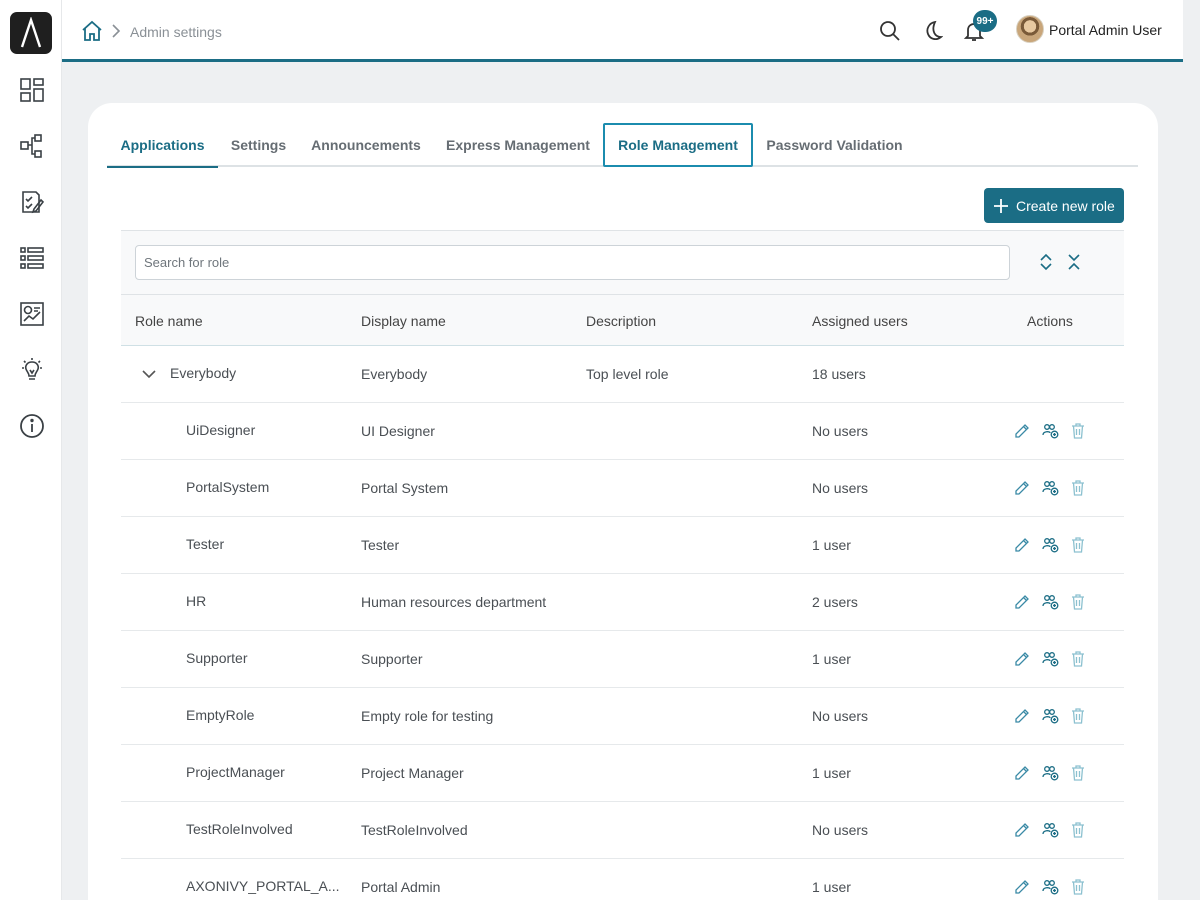 Image resolution: width=1200 pixels, height=900 pixels. What do you see at coordinates (1065, 205) in the screenshot?
I see `create-new-role-label: Create new role` at bounding box center [1065, 205].